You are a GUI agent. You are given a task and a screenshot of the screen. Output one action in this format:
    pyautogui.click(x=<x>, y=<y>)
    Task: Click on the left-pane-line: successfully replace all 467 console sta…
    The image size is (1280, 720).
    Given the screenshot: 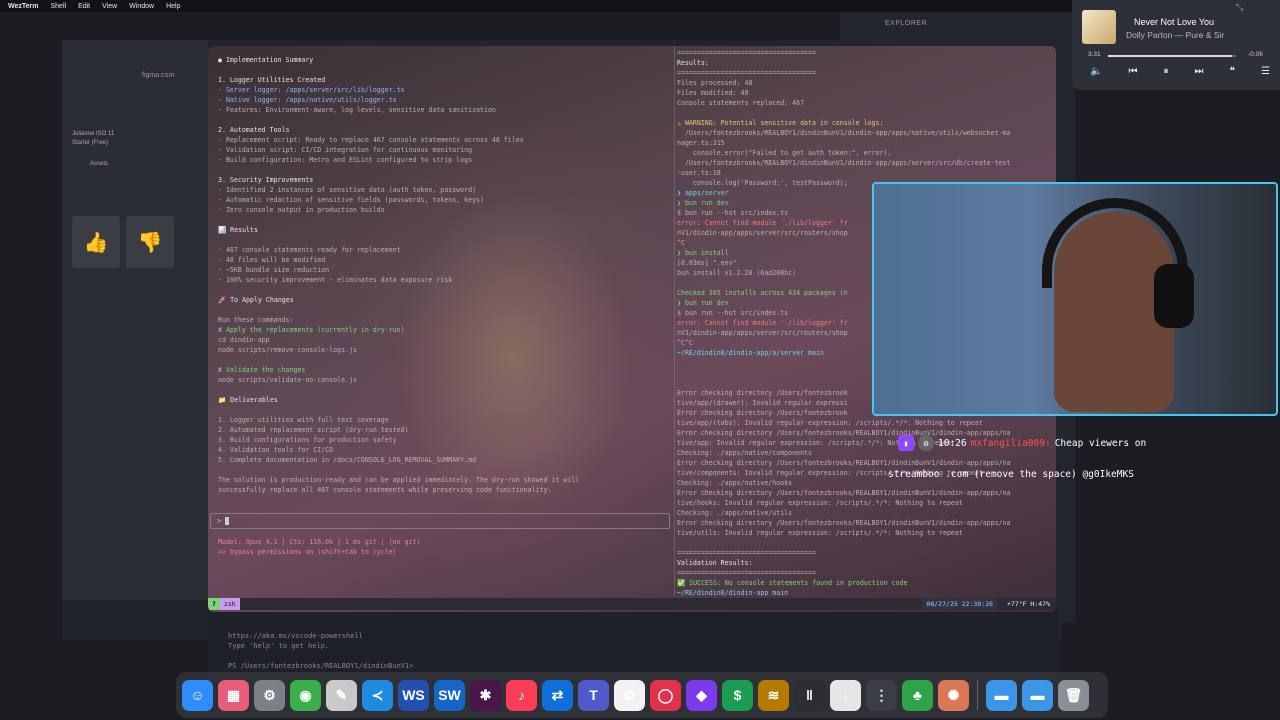 What is the action you would take?
    pyautogui.click(x=385, y=490)
    